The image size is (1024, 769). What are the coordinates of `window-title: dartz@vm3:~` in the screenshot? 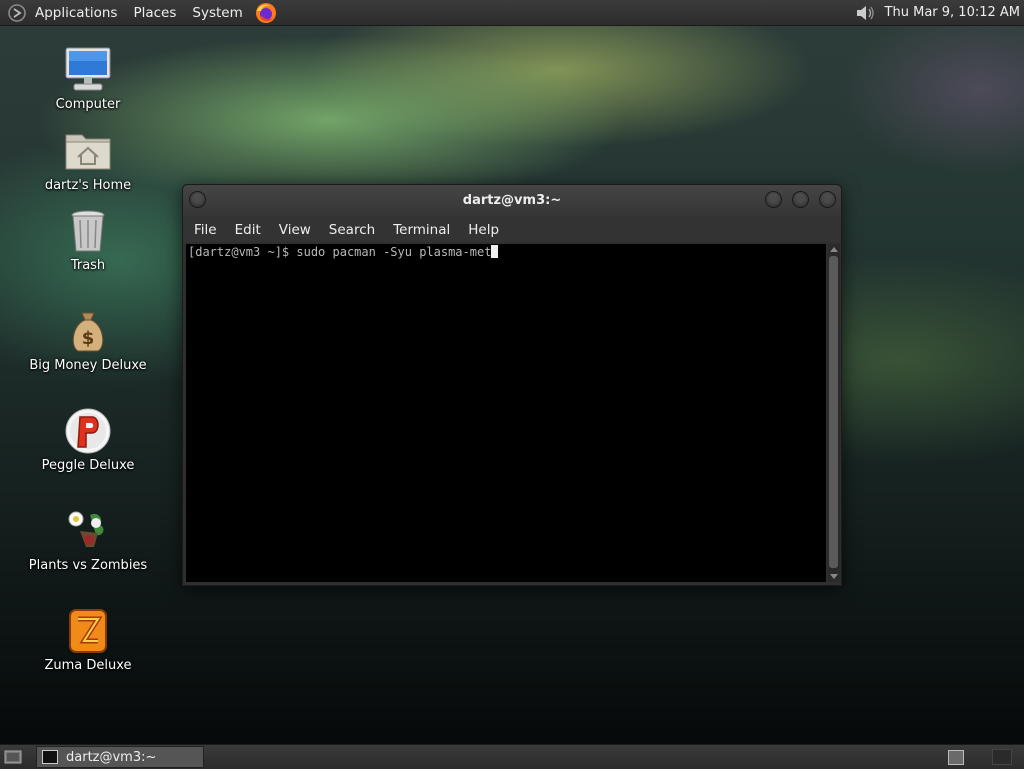 It's located at (512, 200).